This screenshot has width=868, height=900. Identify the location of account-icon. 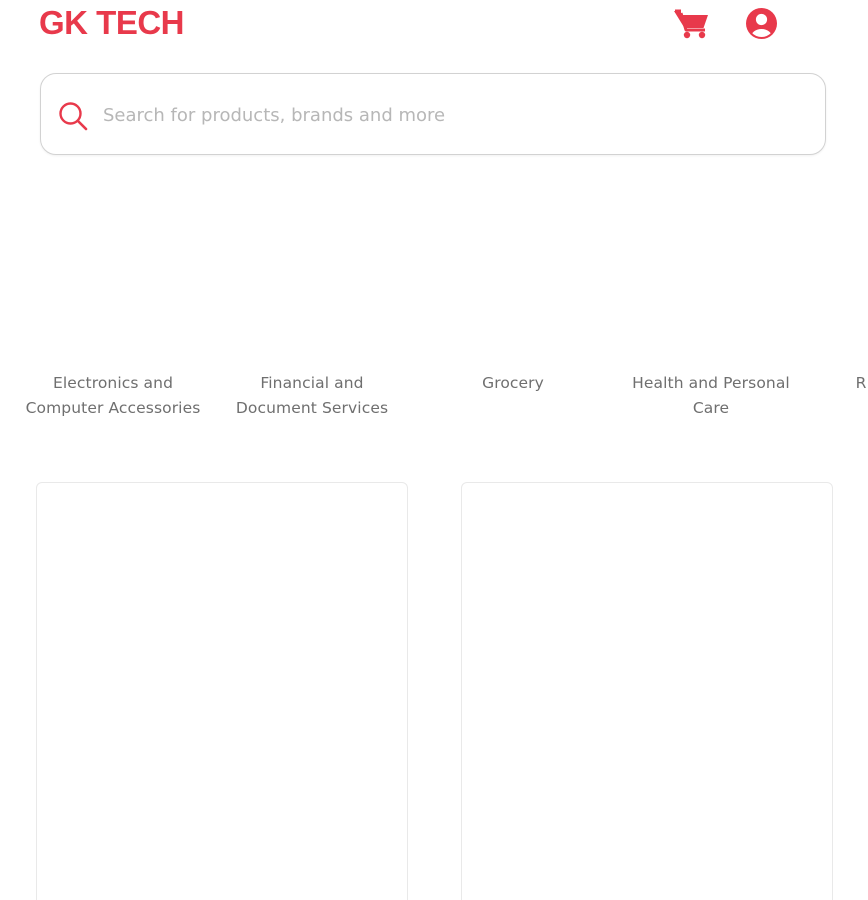
(761, 23).